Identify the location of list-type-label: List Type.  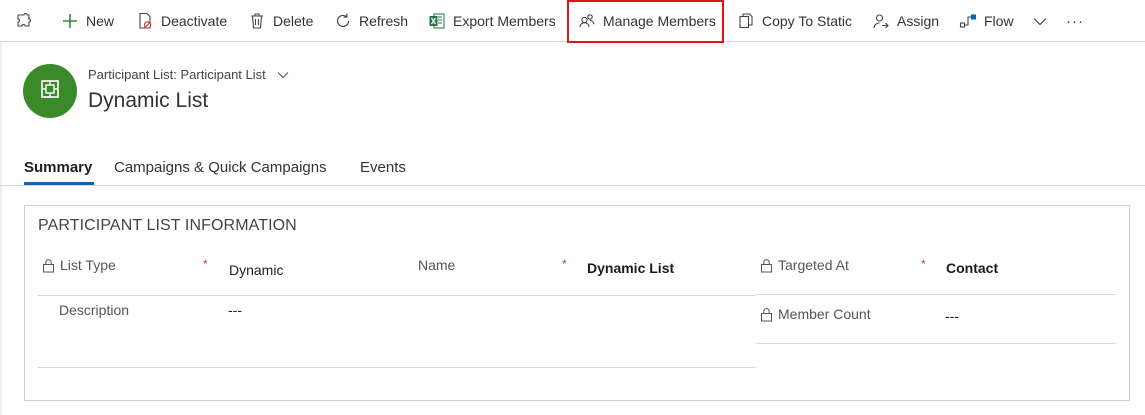
(79, 265).